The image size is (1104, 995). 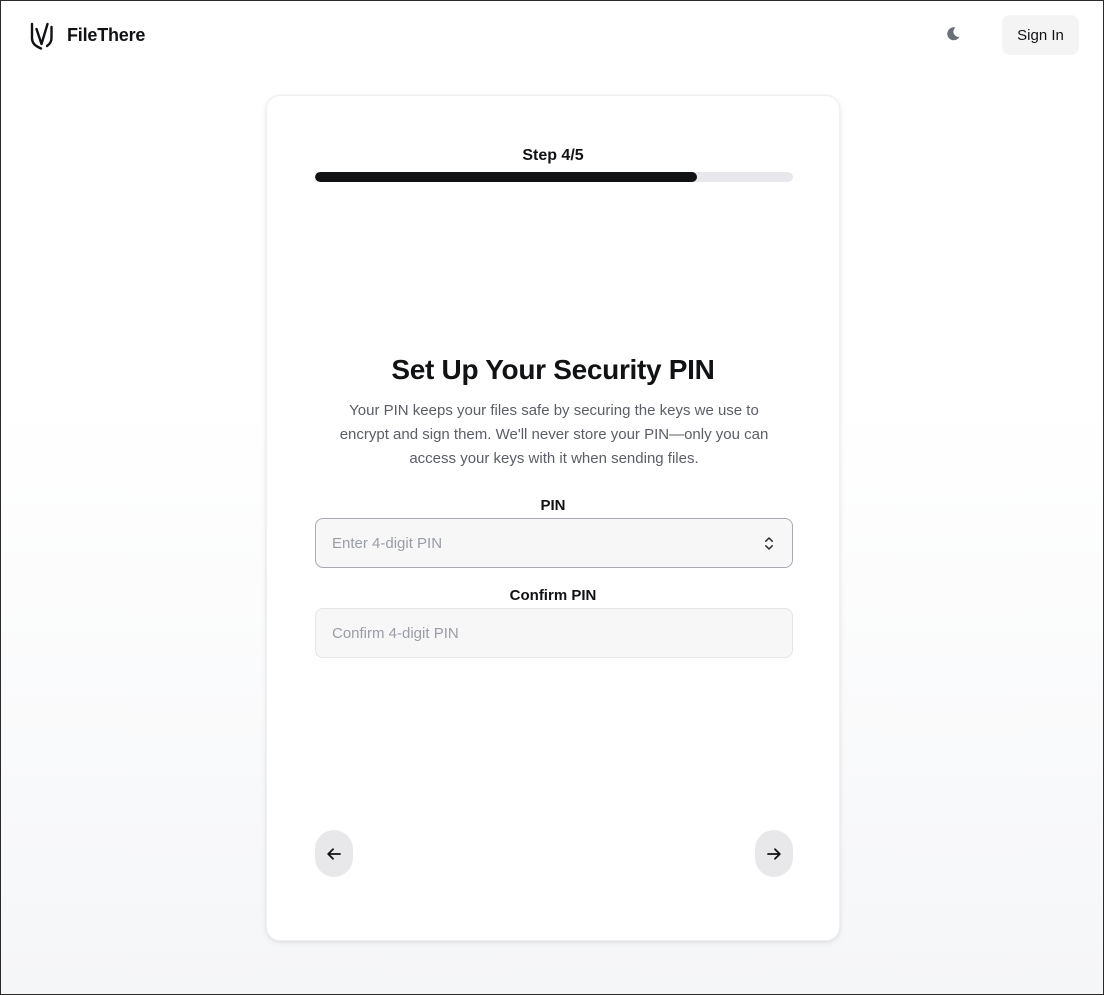 I want to click on confirm-pin-field-container, so click(x=554, y=633).